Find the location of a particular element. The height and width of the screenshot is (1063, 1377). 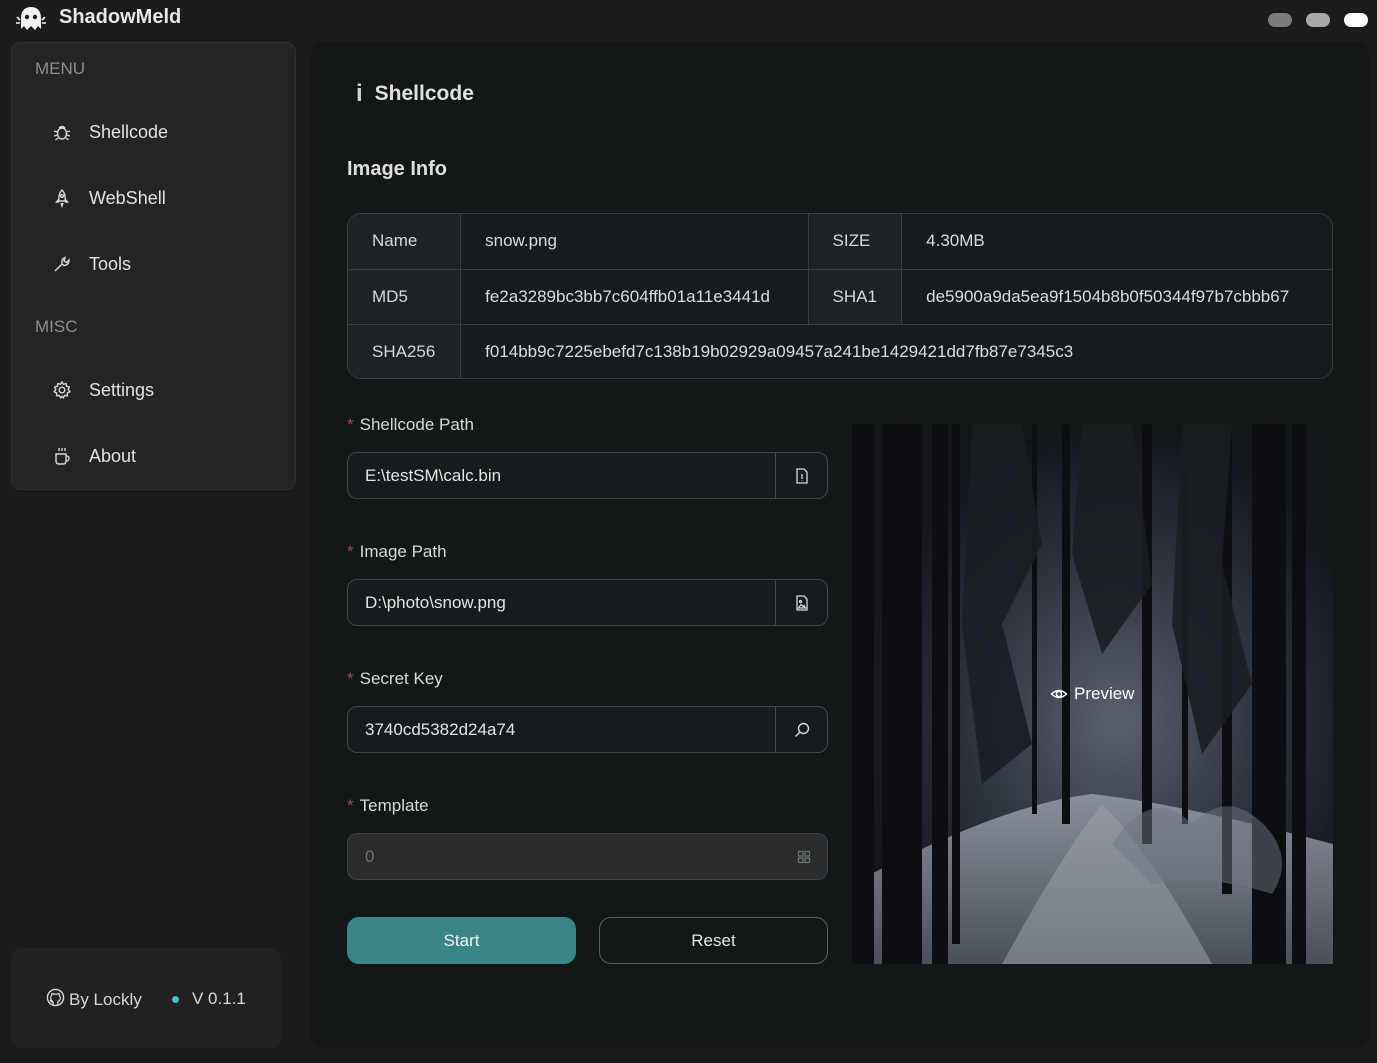

size-value: 4.30MB is located at coordinates (1116, 242).